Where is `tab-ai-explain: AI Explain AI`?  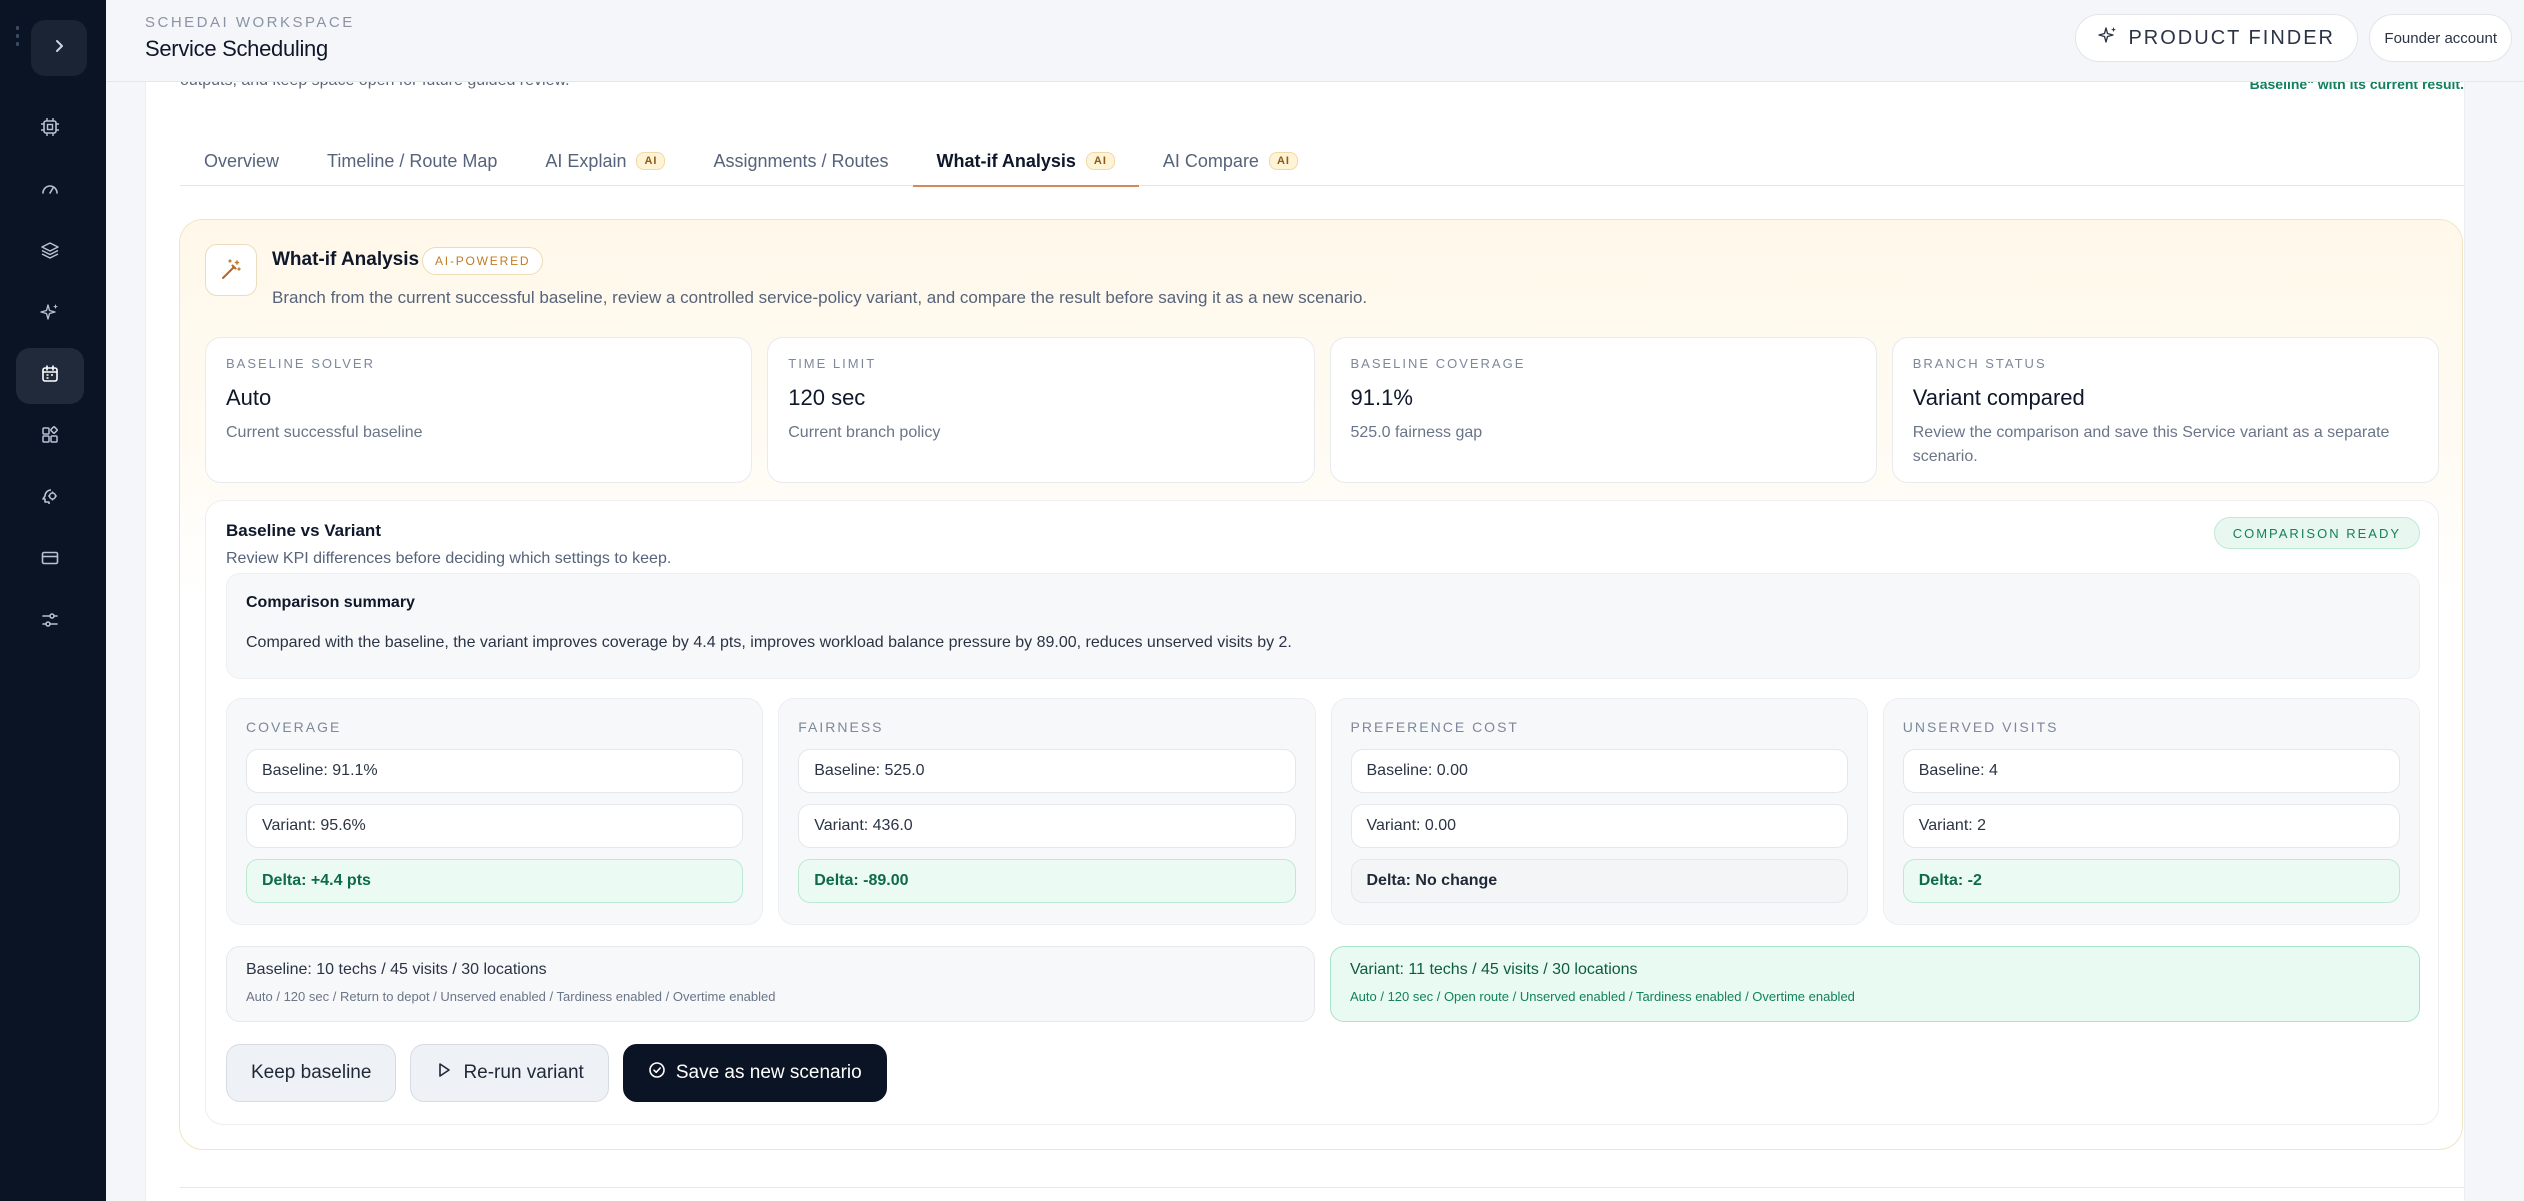
tab-ai-explain: AI Explain AI is located at coordinates (605, 161).